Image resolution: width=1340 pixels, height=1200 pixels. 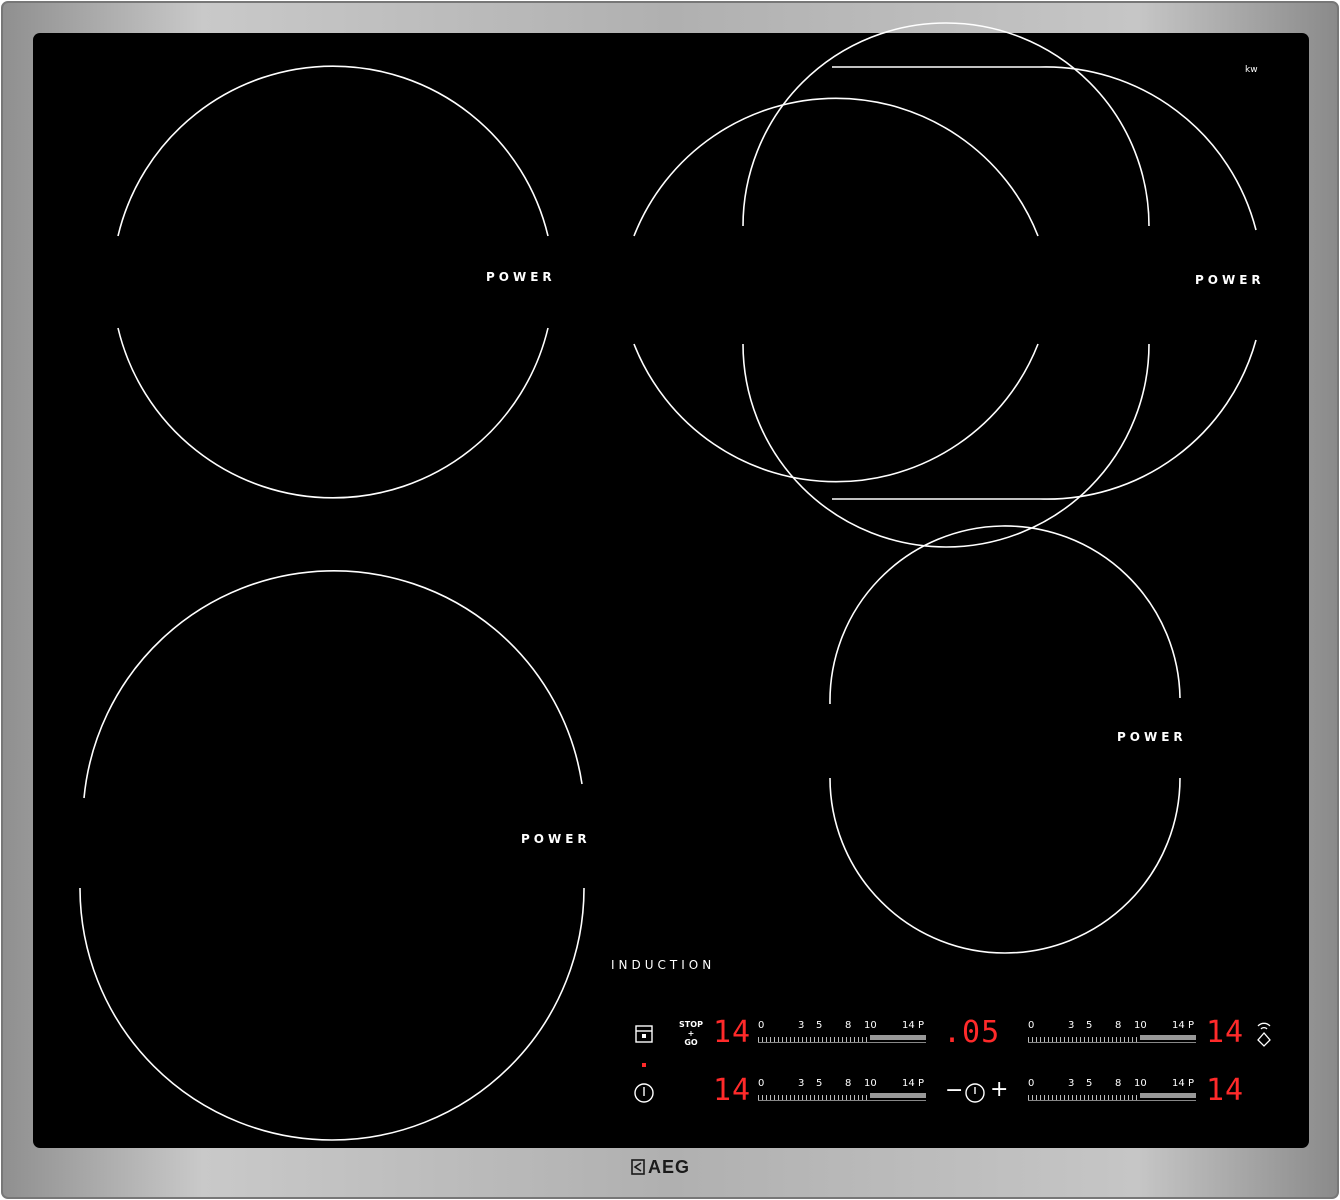 I want to click on stop-go-line1: STOP, so click(x=691, y=1024).